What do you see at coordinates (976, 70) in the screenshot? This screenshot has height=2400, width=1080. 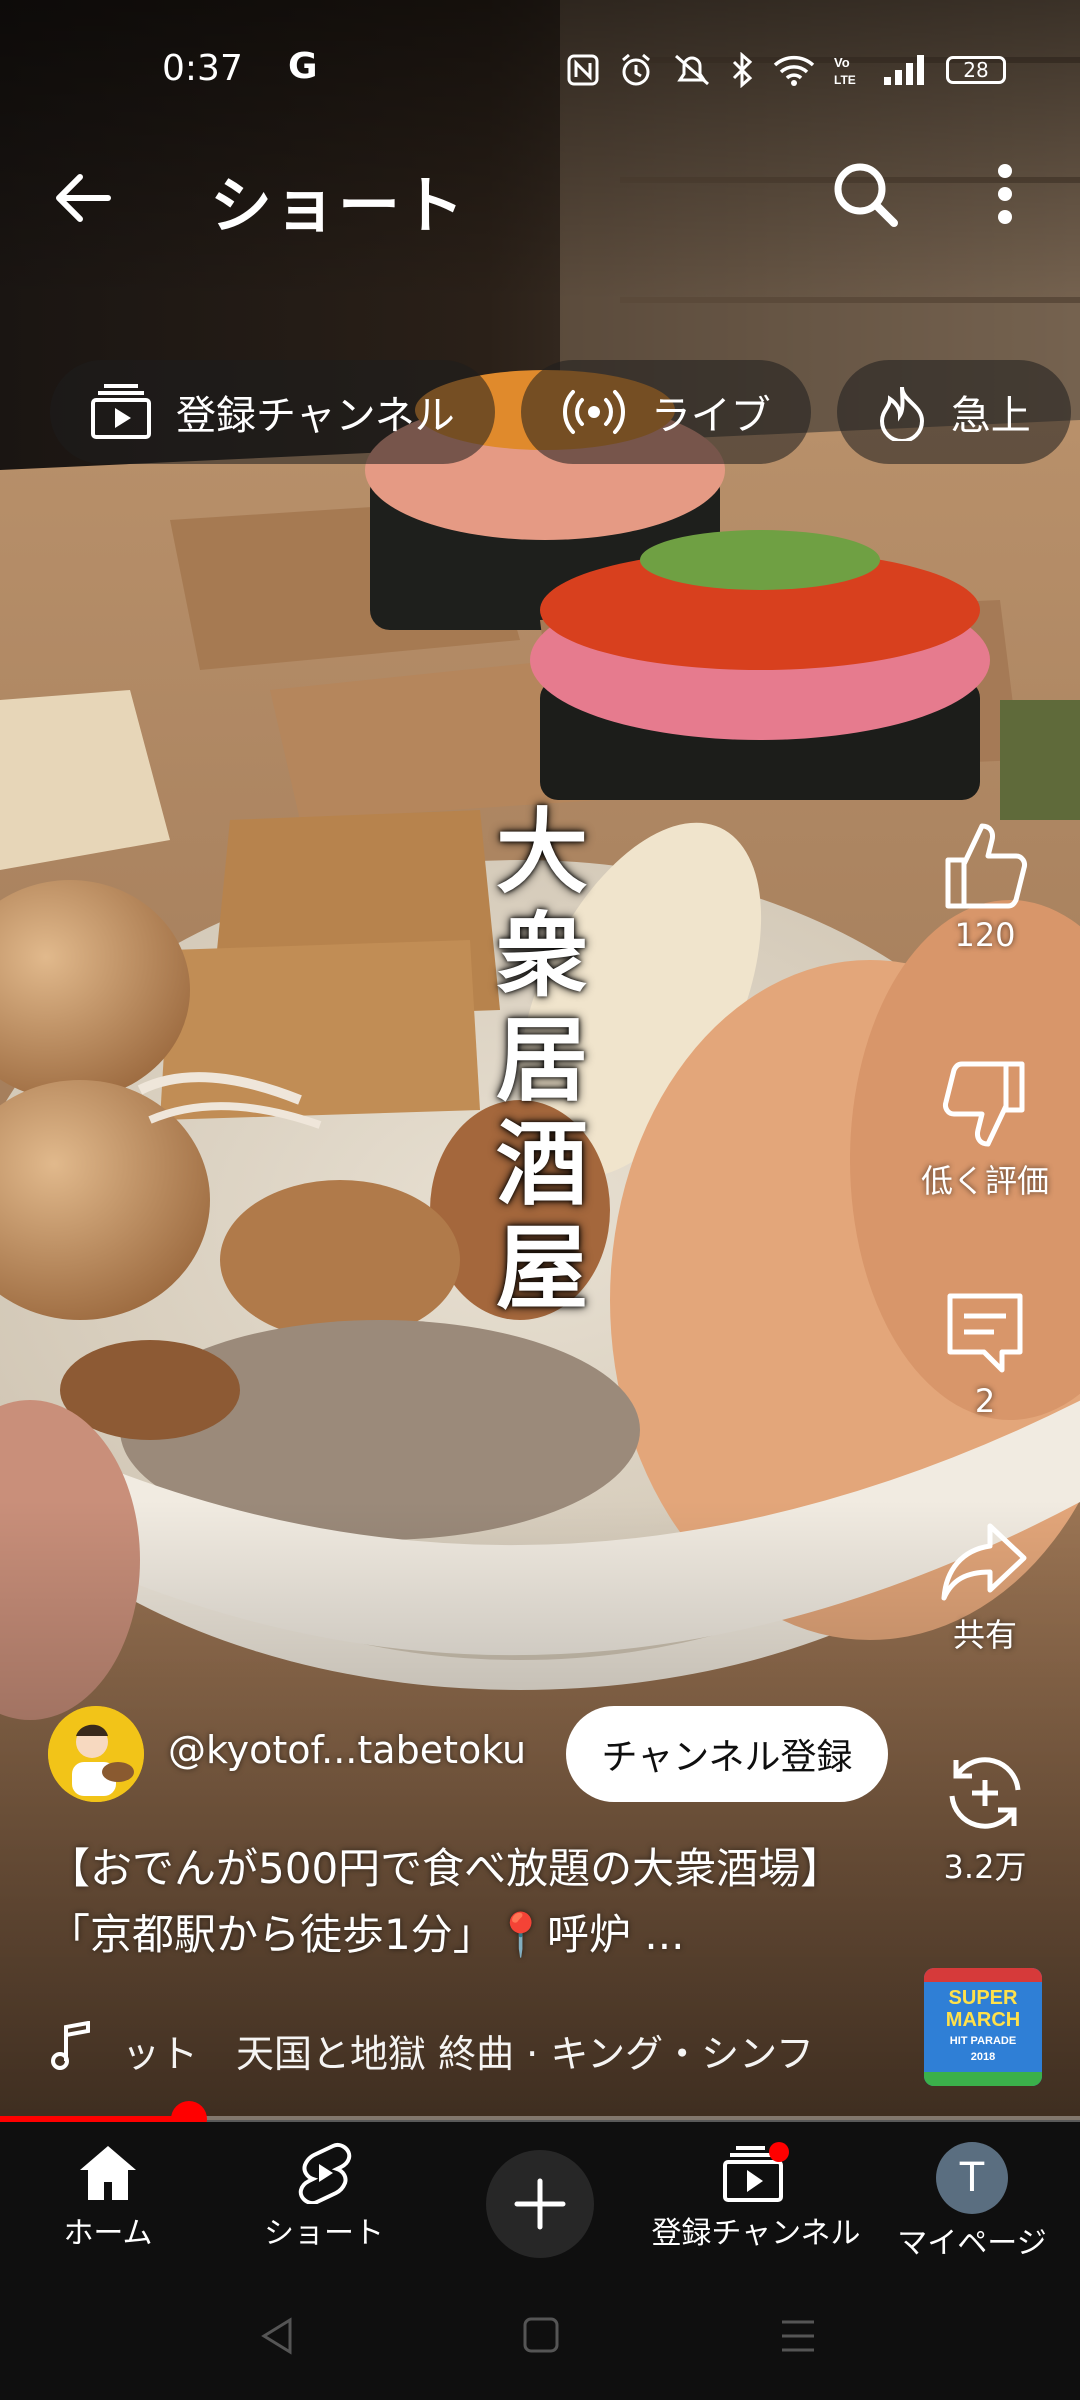 I see `battery-icon: 28` at bounding box center [976, 70].